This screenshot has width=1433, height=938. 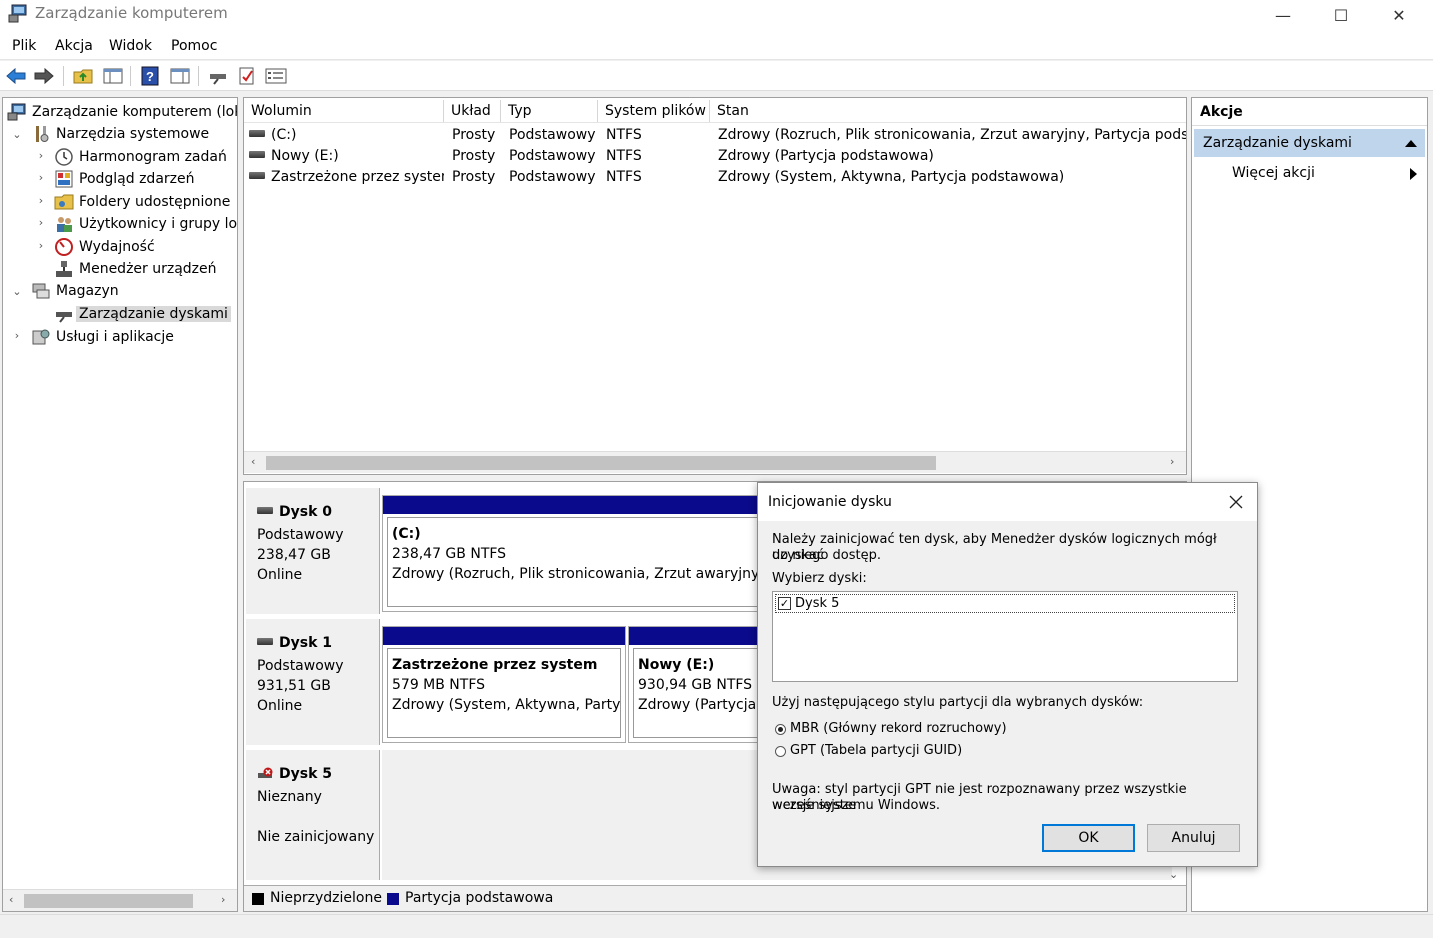 I want to click on tree-shared-folders: Foldery udostępnione, so click(x=142, y=202).